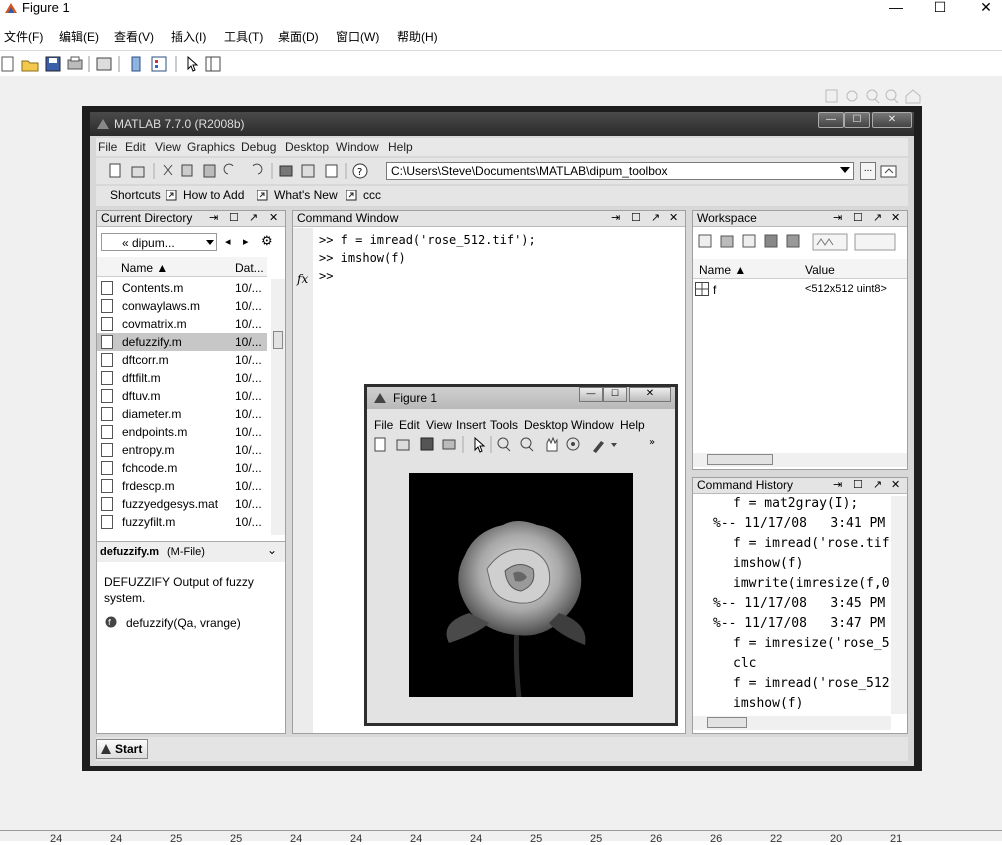 The width and height of the screenshot is (1002, 845). What do you see at coordinates (940, 7) in the screenshot?
I see `maximize-button: ☐` at bounding box center [940, 7].